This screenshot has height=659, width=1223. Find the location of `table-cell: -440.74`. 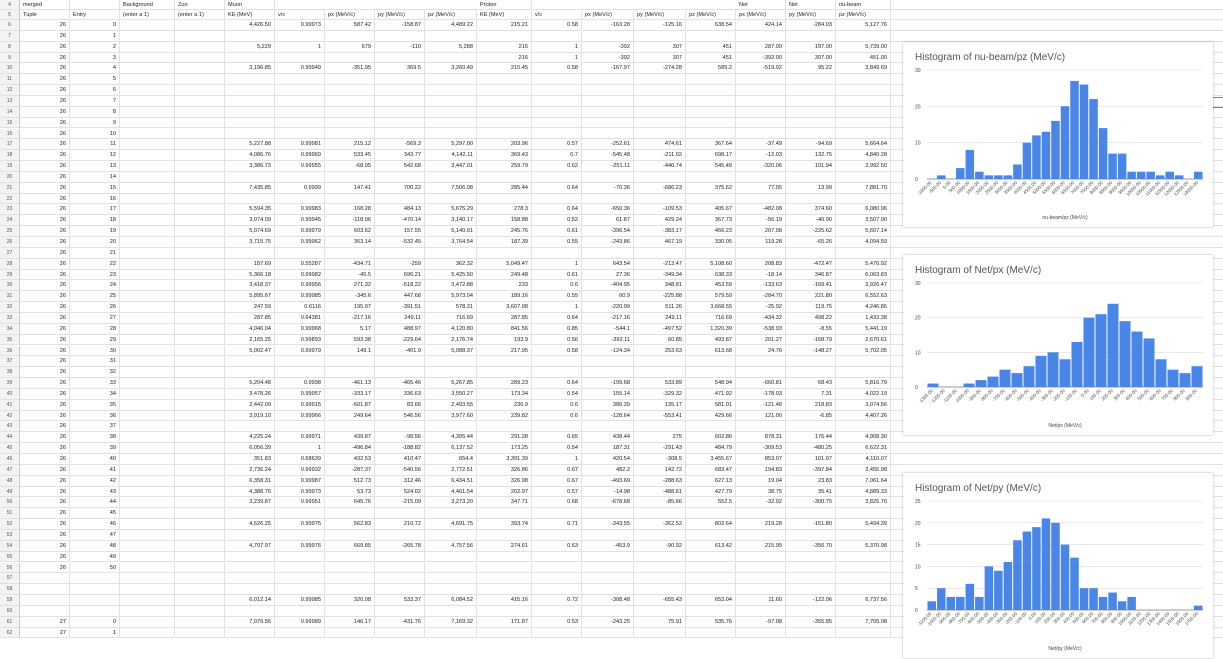

table-cell: -440.74 is located at coordinates (660, 166).